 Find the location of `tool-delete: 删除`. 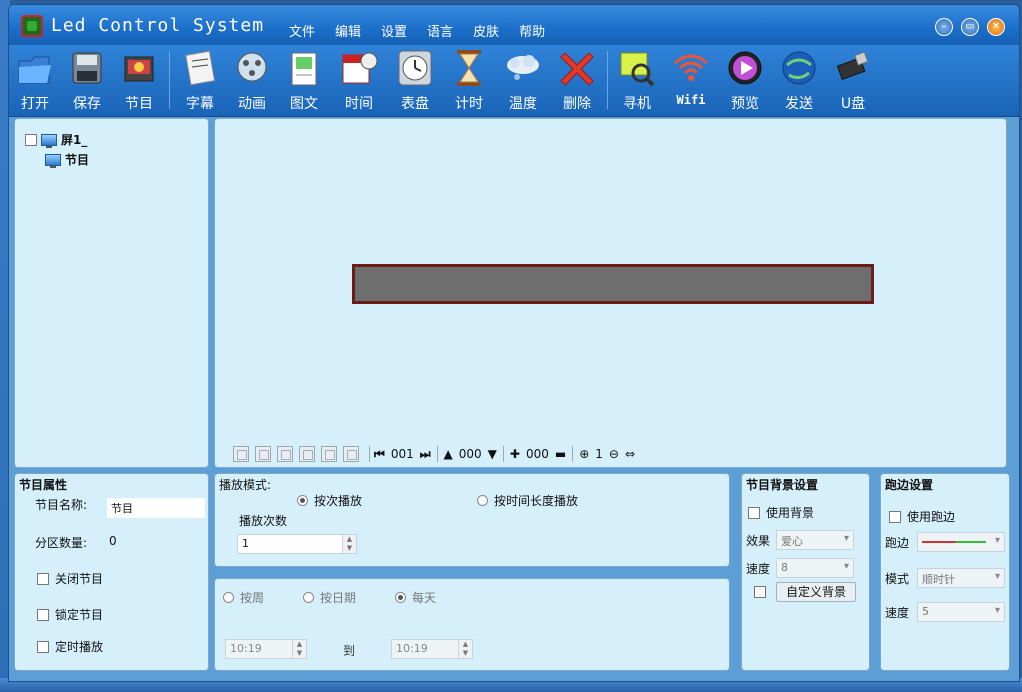

tool-delete: 删除 is located at coordinates (577, 80).